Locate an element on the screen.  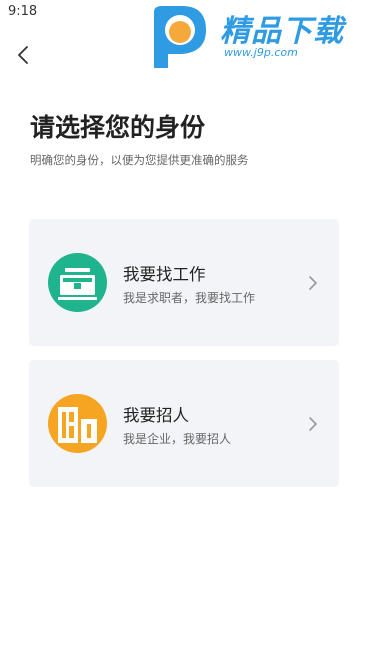
back-arrow-icon is located at coordinates (23, 55).